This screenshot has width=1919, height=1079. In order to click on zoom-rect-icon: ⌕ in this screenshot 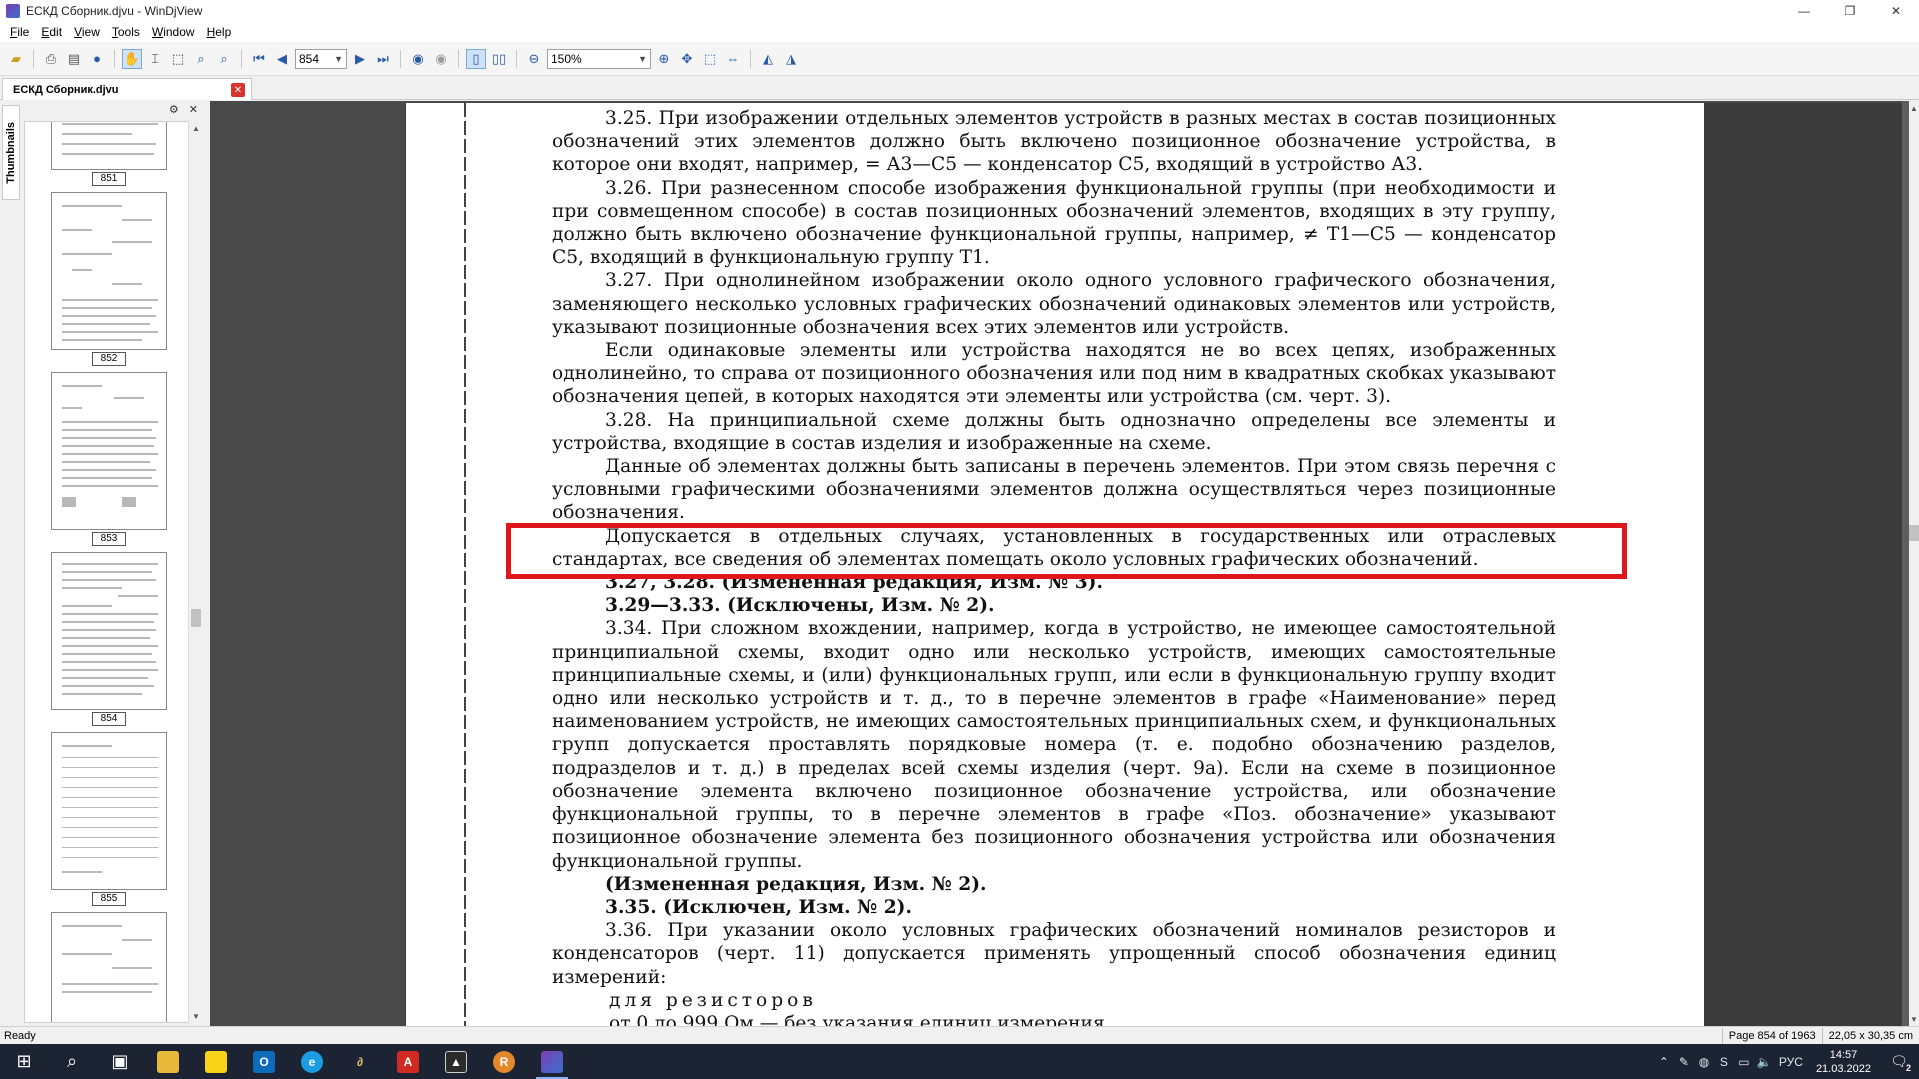, I will do `click(201, 59)`.